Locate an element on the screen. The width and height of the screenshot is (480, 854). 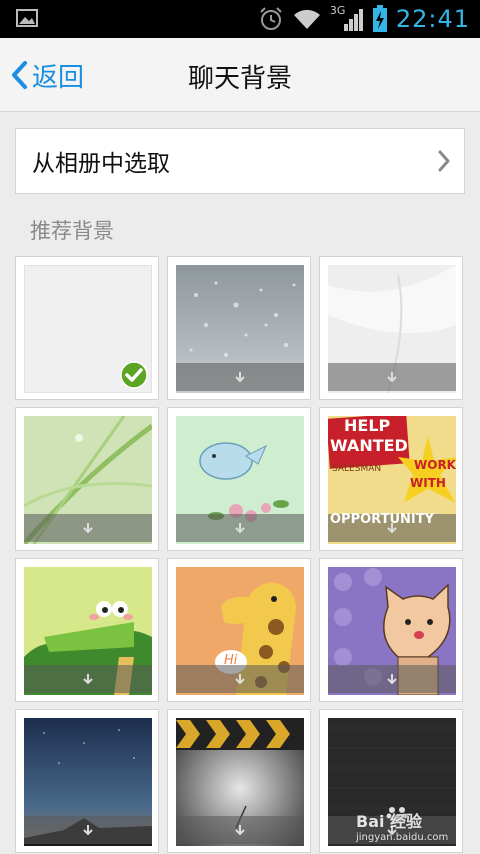
poster-work-text: WORK is located at coordinates (435, 465).